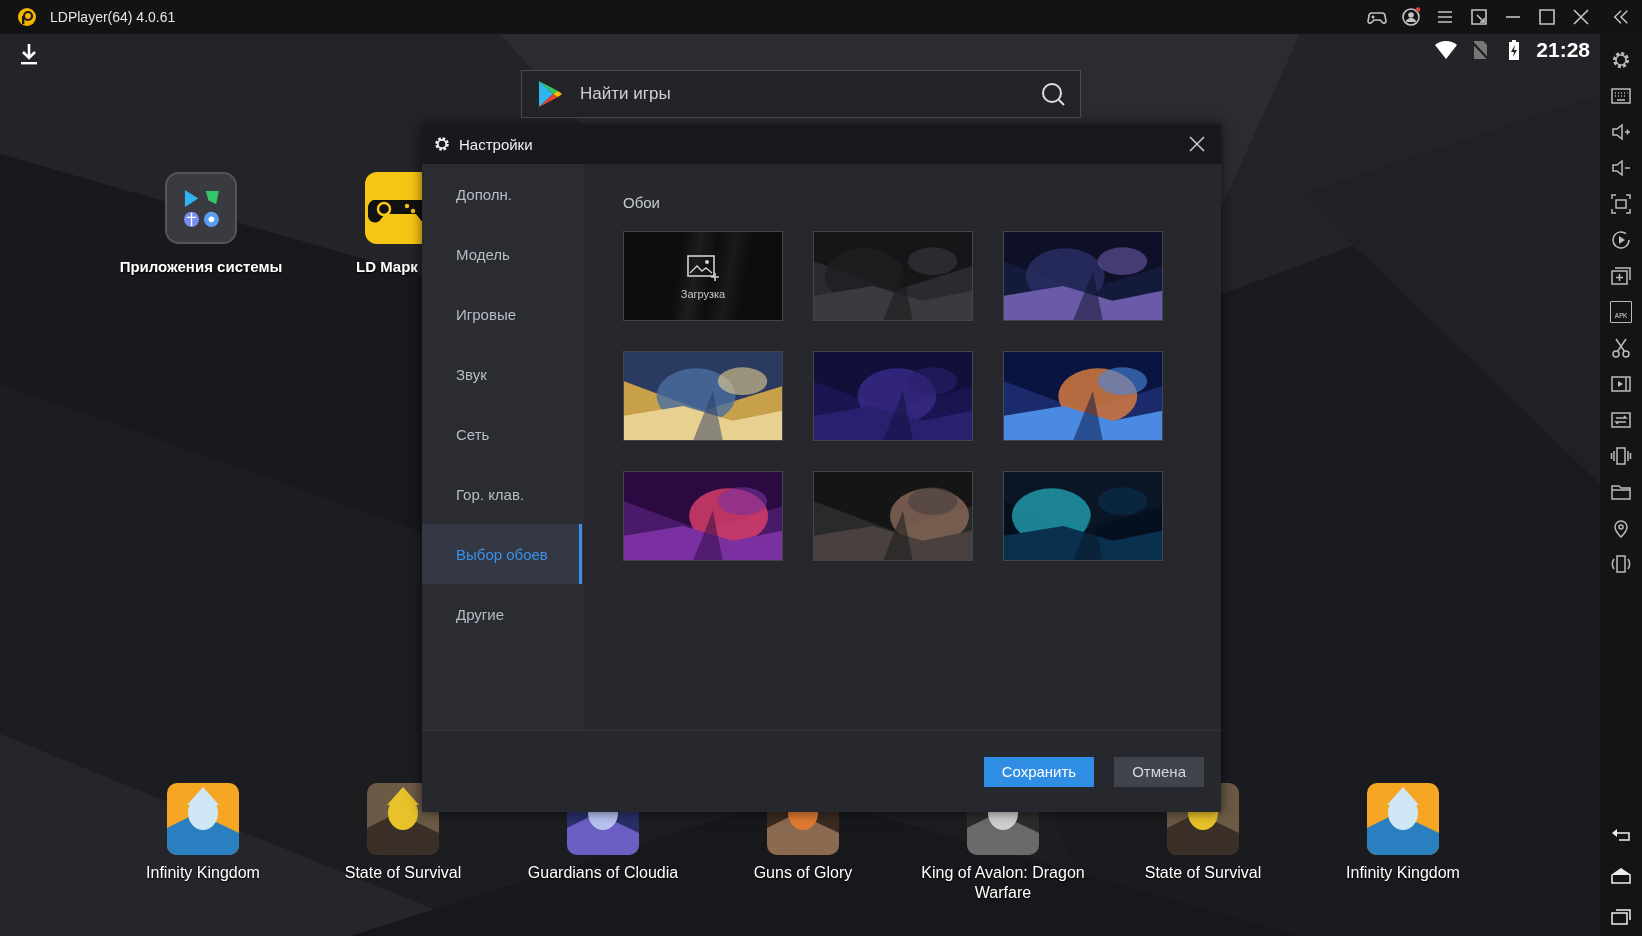  Describe the element at coordinates (496, 144) in the screenshot. I see `dialog-title: Настройки` at that location.